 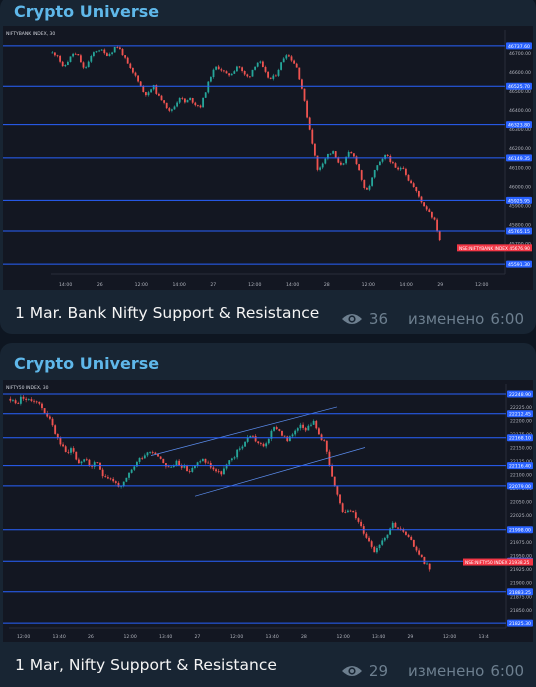 What do you see at coordinates (484, 637) in the screenshot?
I see `time-tick-label: 13:4` at bounding box center [484, 637].